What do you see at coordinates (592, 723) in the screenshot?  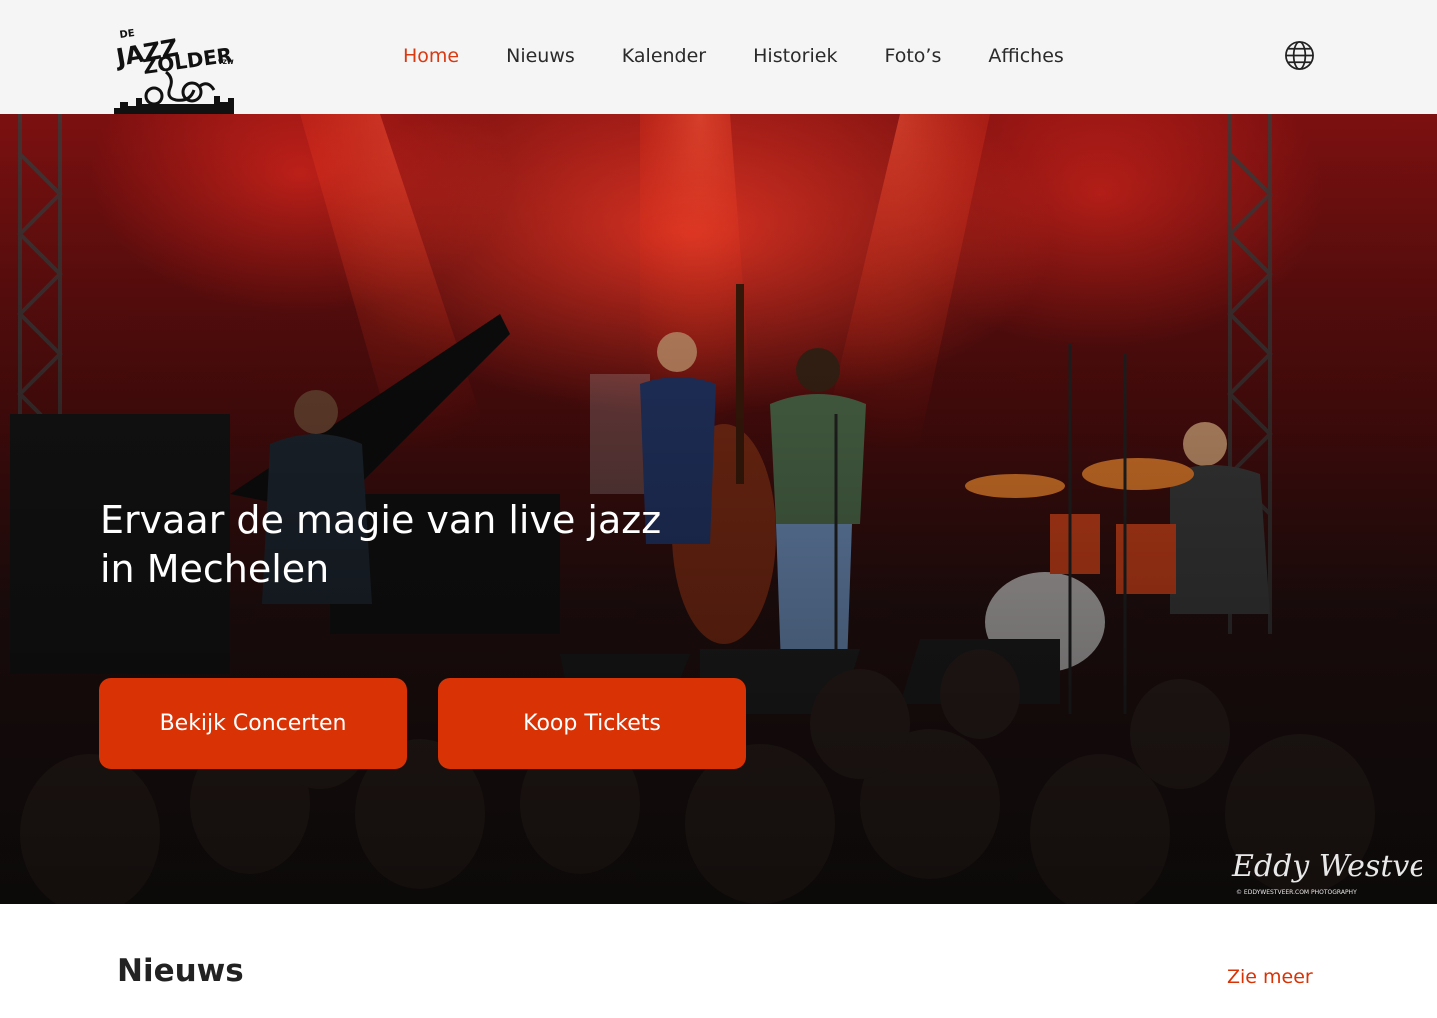 I see `buy-tickets-button: Koop Tickets` at bounding box center [592, 723].